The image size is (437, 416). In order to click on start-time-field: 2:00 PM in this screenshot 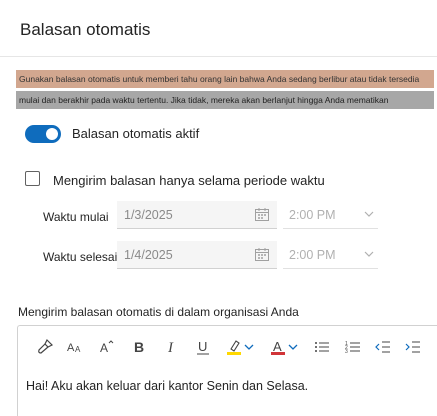, I will do `click(330, 215)`.